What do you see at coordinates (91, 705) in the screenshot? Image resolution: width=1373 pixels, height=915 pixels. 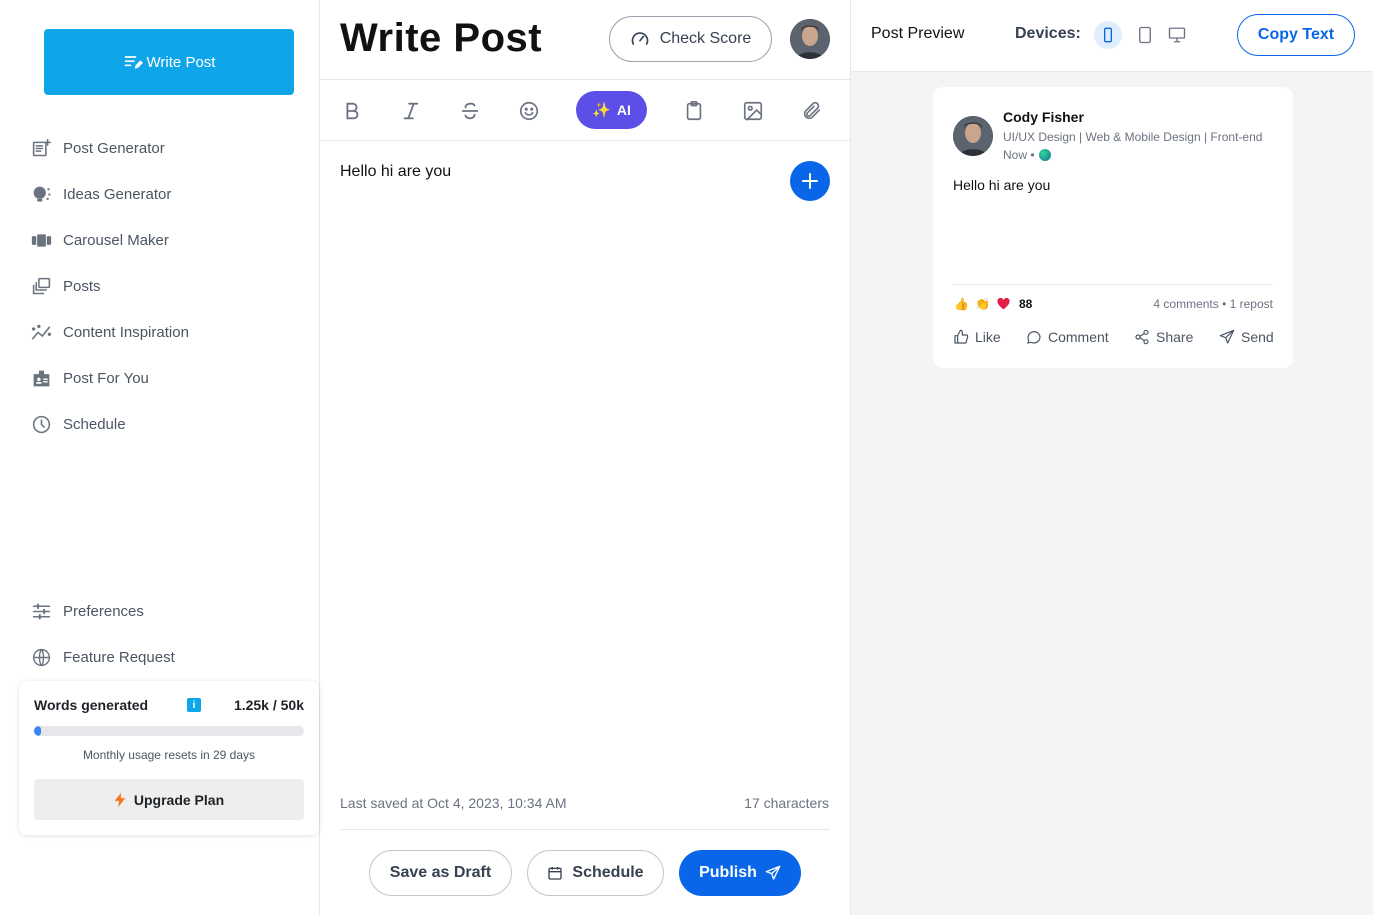 I see `usage-title: Words generated` at bounding box center [91, 705].